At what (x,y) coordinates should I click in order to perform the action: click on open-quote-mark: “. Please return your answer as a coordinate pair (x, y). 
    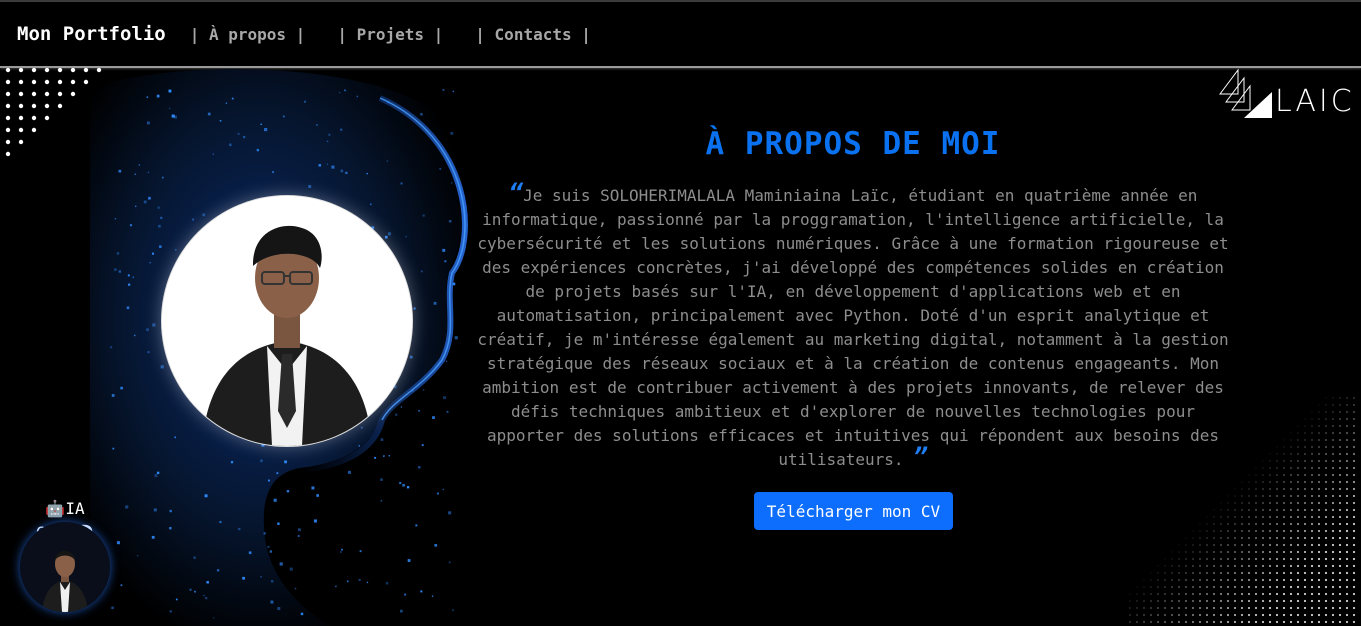
    Looking at the image, I should click on (516, 193).